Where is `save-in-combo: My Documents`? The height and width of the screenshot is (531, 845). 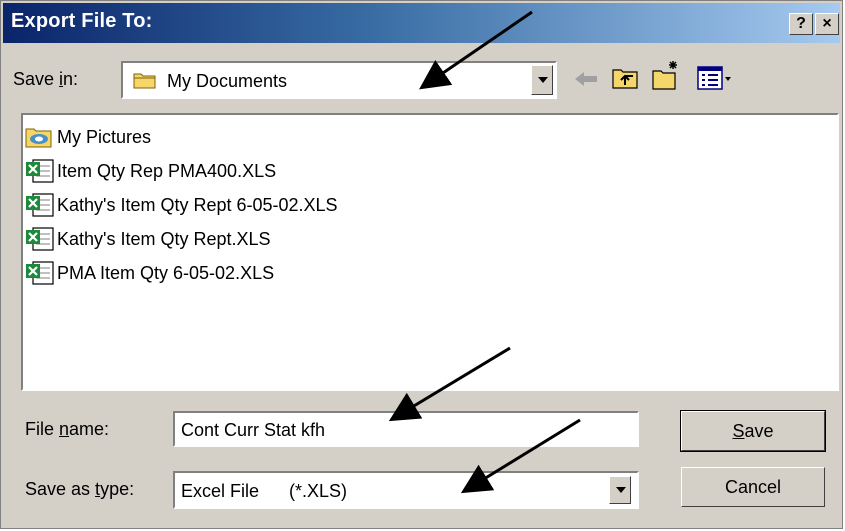
save-in-combo: My Documents is located at coordinates (339, 80).